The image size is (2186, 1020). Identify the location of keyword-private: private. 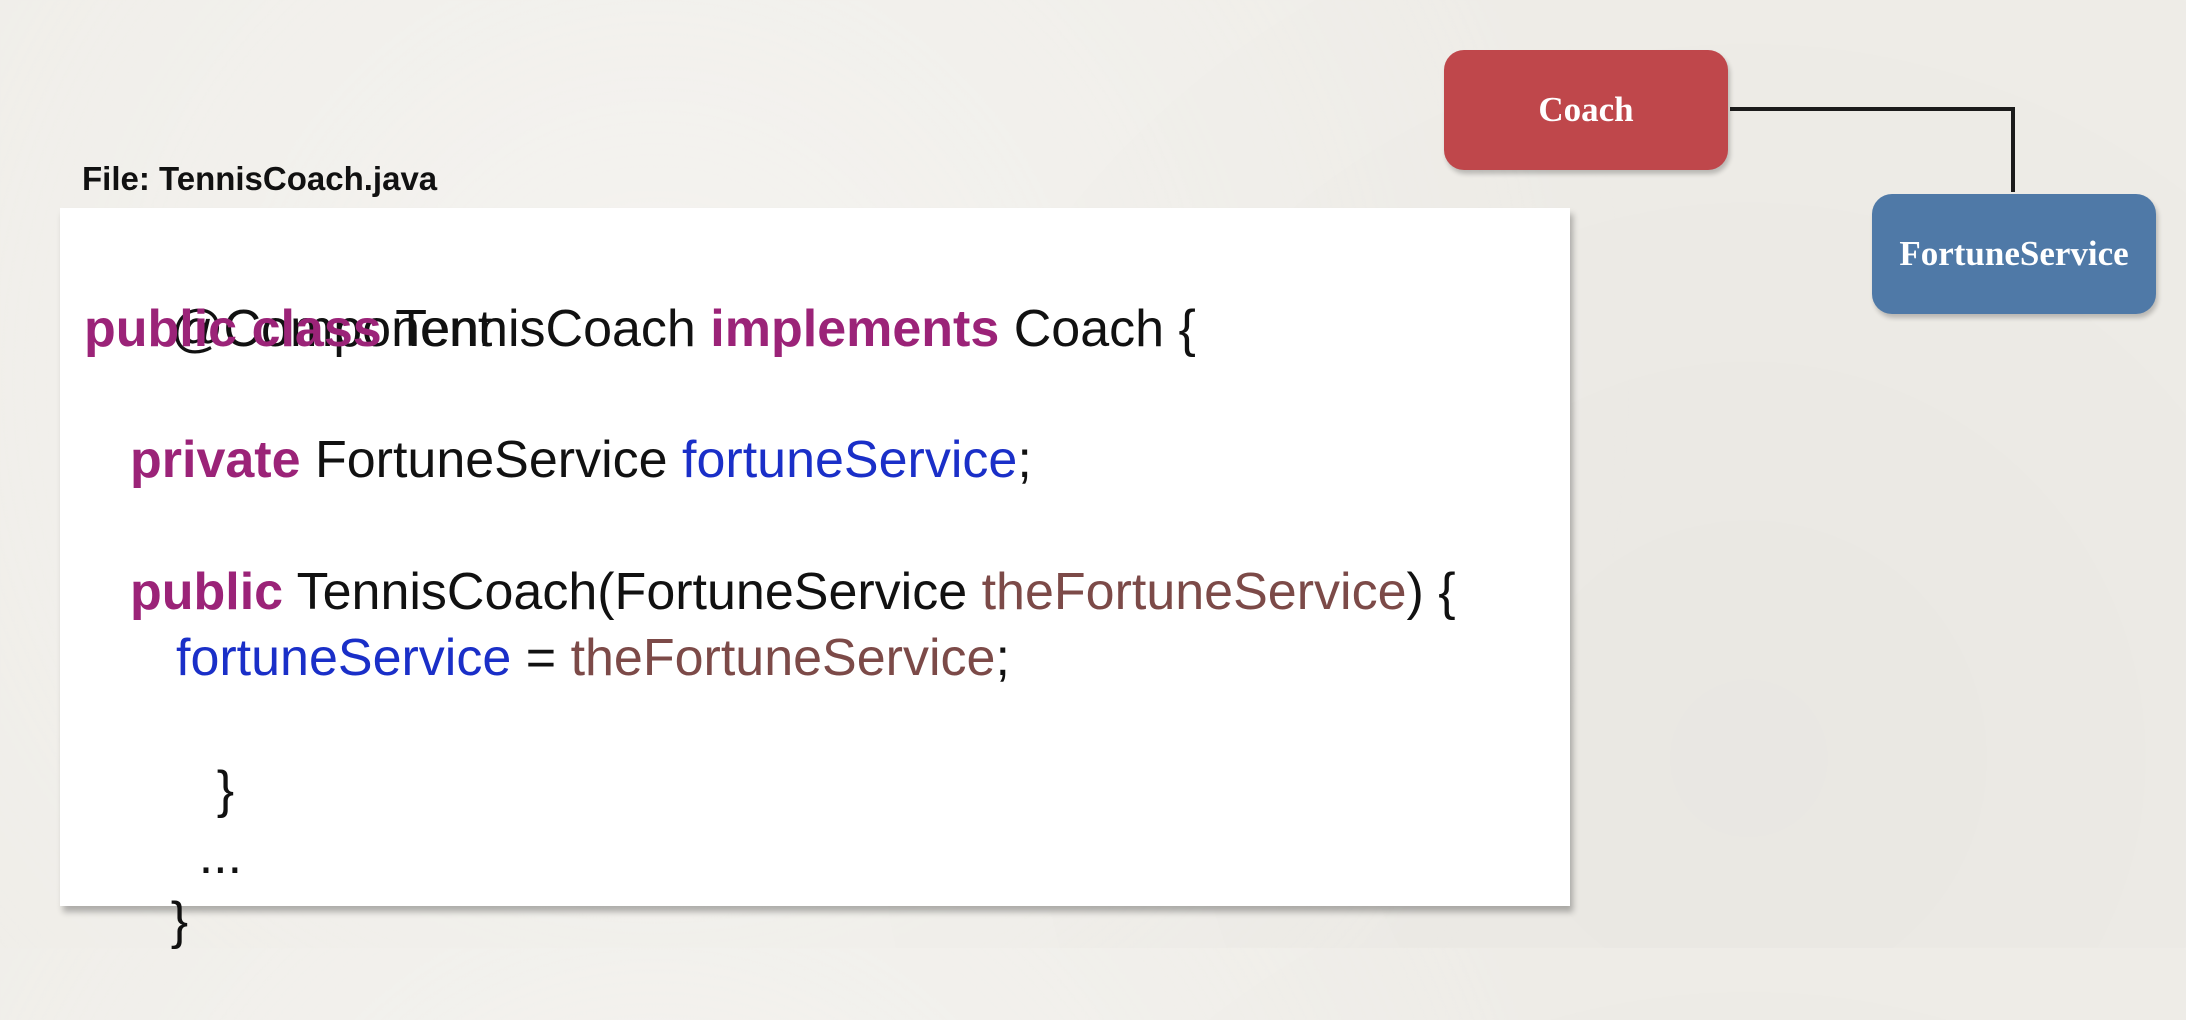
(215, 460).